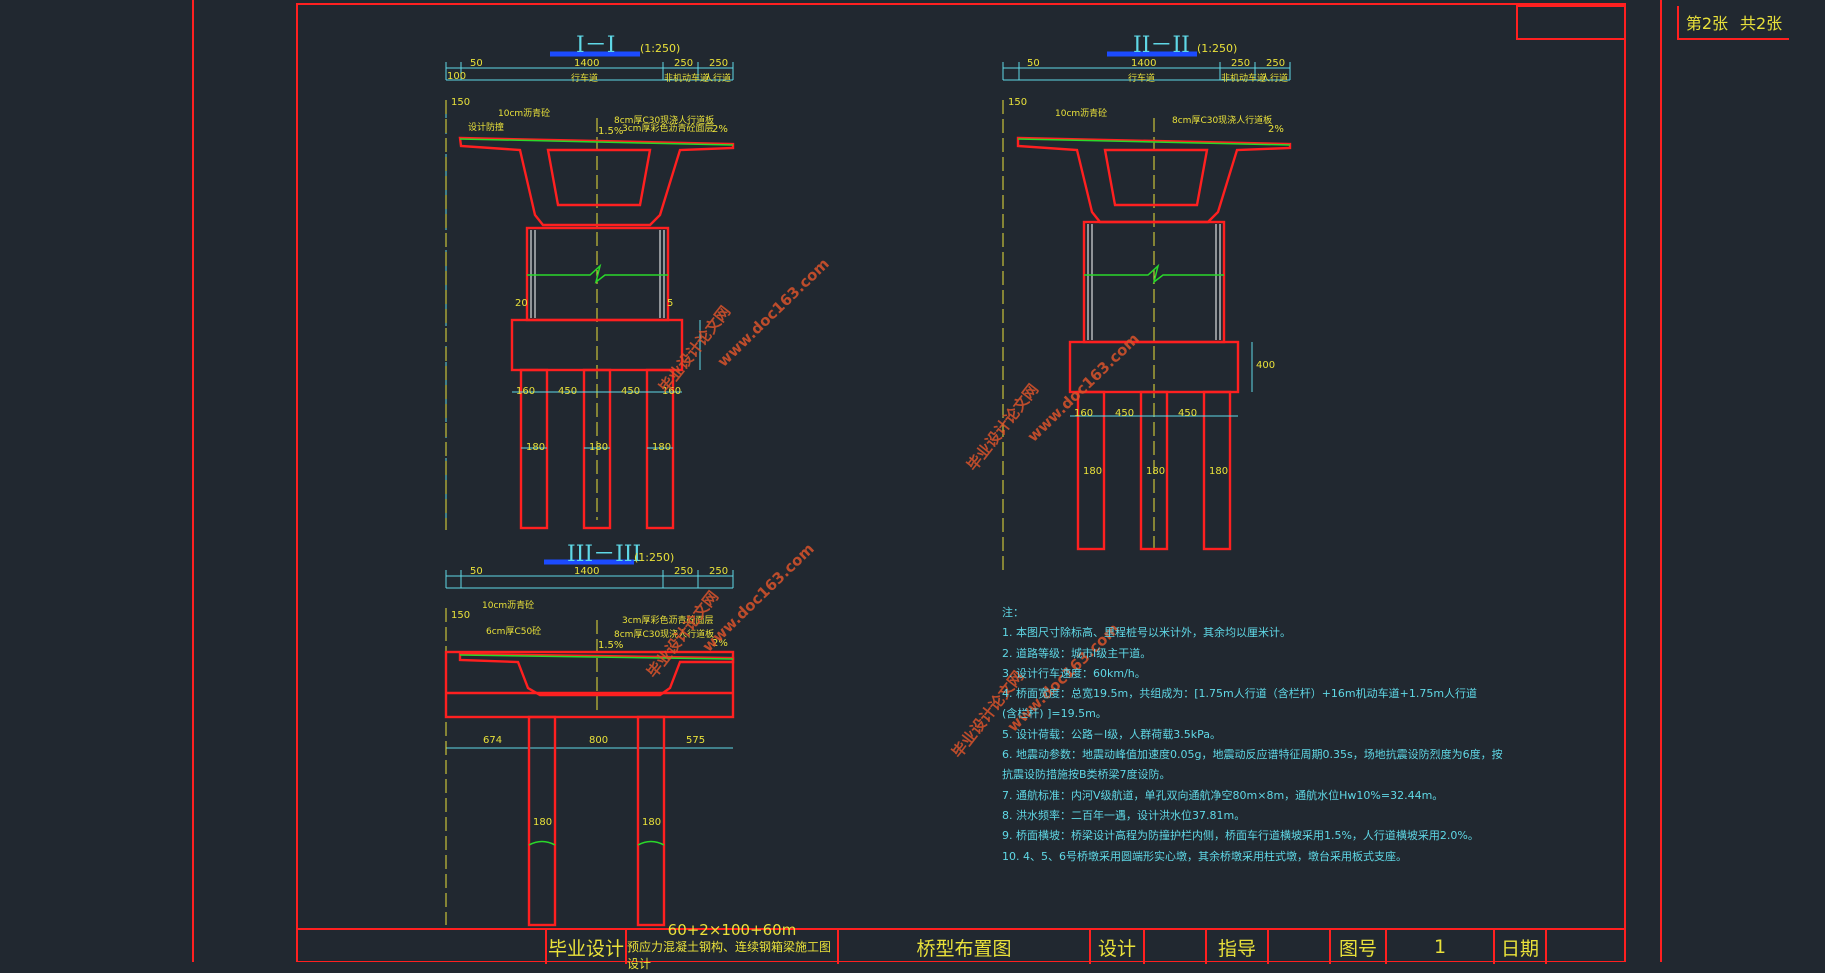 The image size is (1825, 973). Describe the element at coordinates (1276, 63) in the screenshot. I see `dim2-250-b: 250` at that location.